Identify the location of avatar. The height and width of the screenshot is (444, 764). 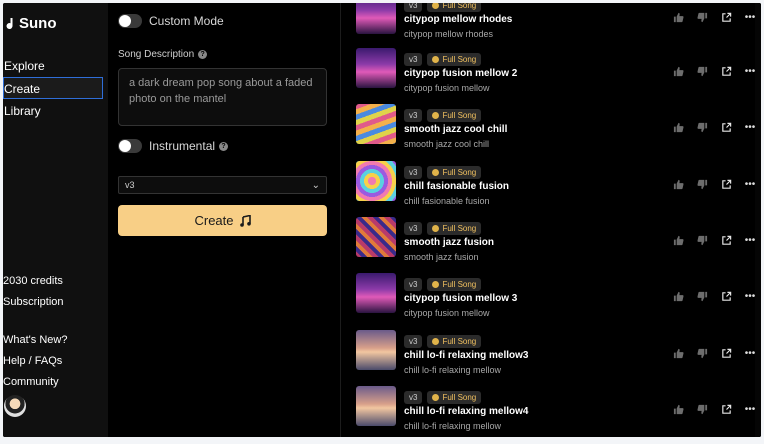
(15, 406).